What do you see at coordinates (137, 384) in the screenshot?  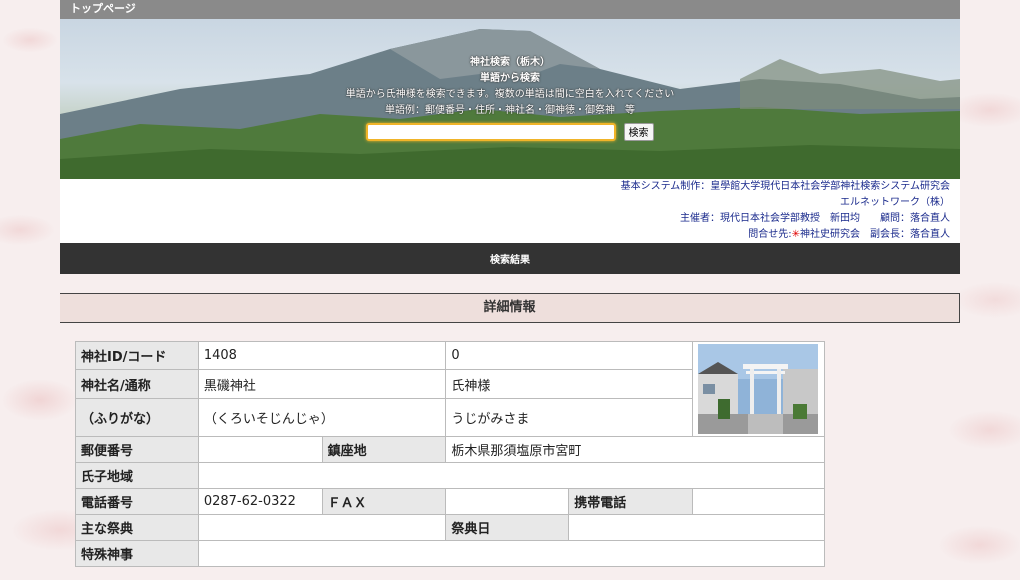 I see `name-label: 神社名/通称` at bounding box center [137, 384].